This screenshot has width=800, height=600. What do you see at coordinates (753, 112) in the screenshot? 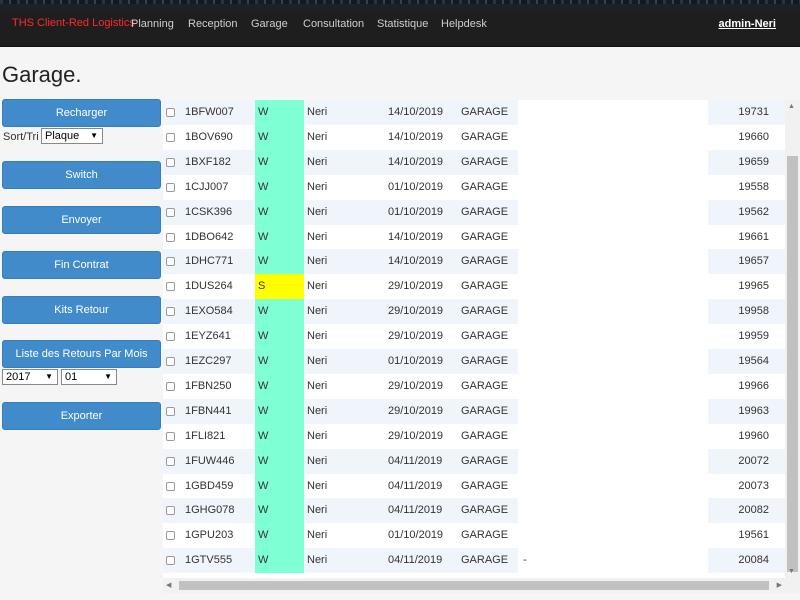
I see `cell-id: 19731` at bounding box center [753, 112].